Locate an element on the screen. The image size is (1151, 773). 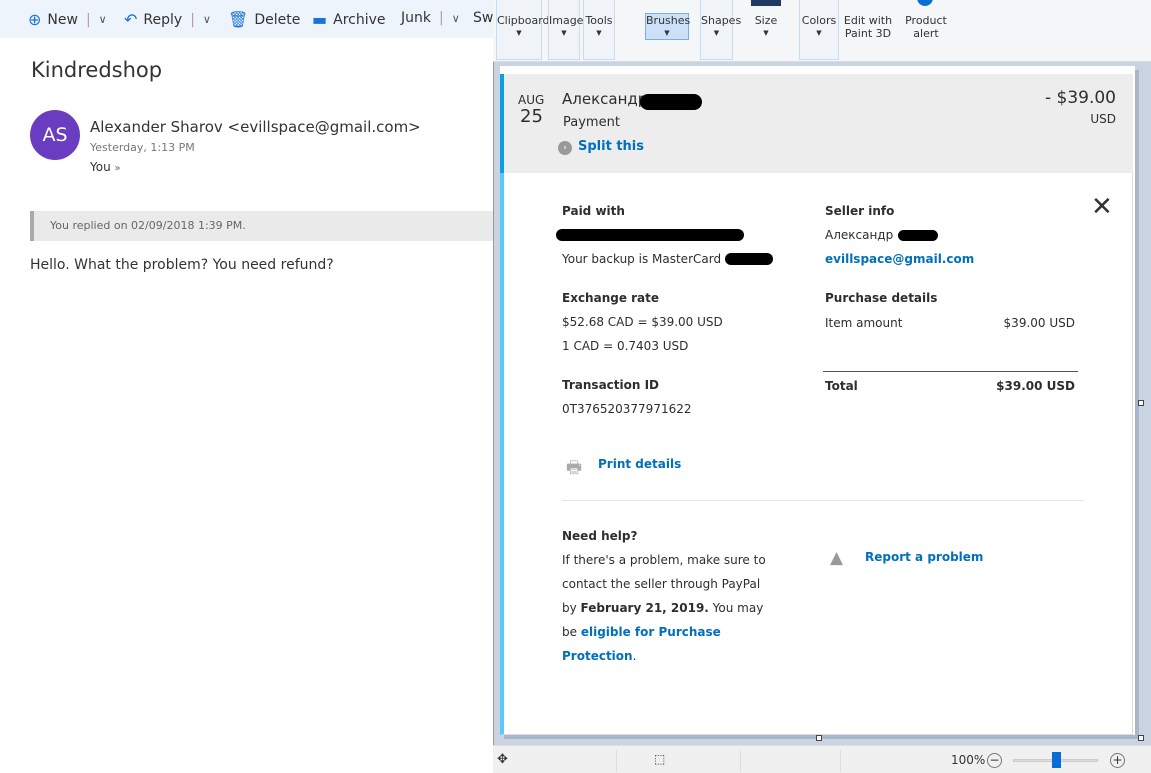
sender: Alexander Sharov <evillspace@gmail.com> is located at coordinates (255, 127).